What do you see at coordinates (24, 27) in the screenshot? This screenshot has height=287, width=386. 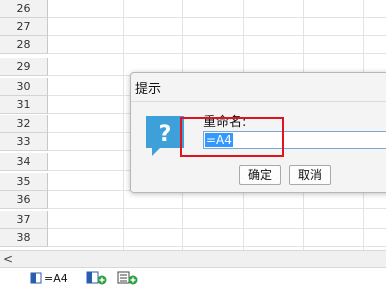 I see `row-header: 27` at bounding box center [24, 27].